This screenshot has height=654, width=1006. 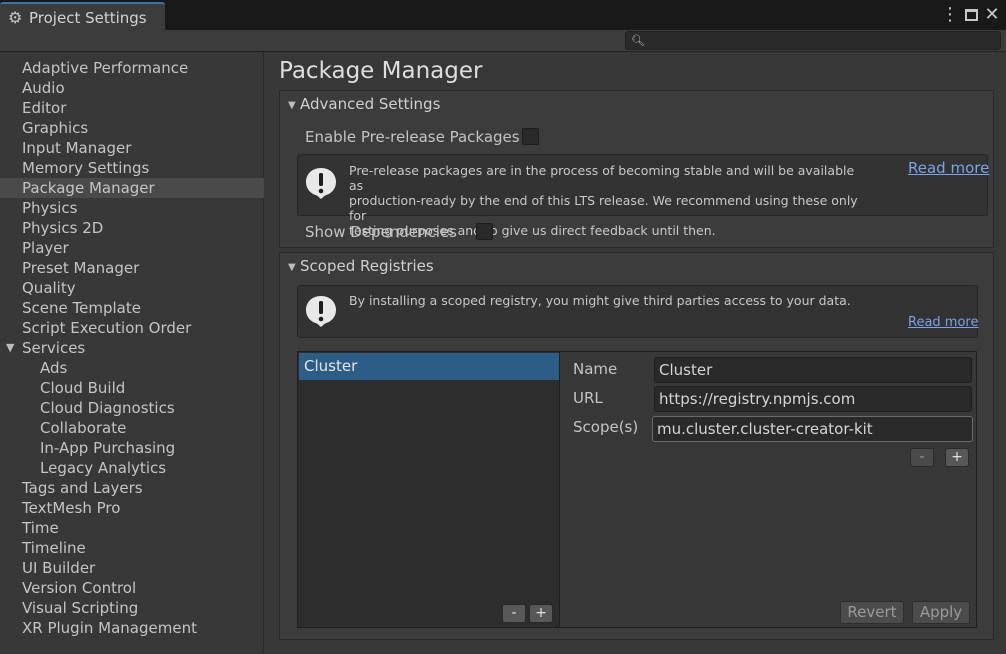 I want to click on add-registry-button: +, so click(x=541, y=613).